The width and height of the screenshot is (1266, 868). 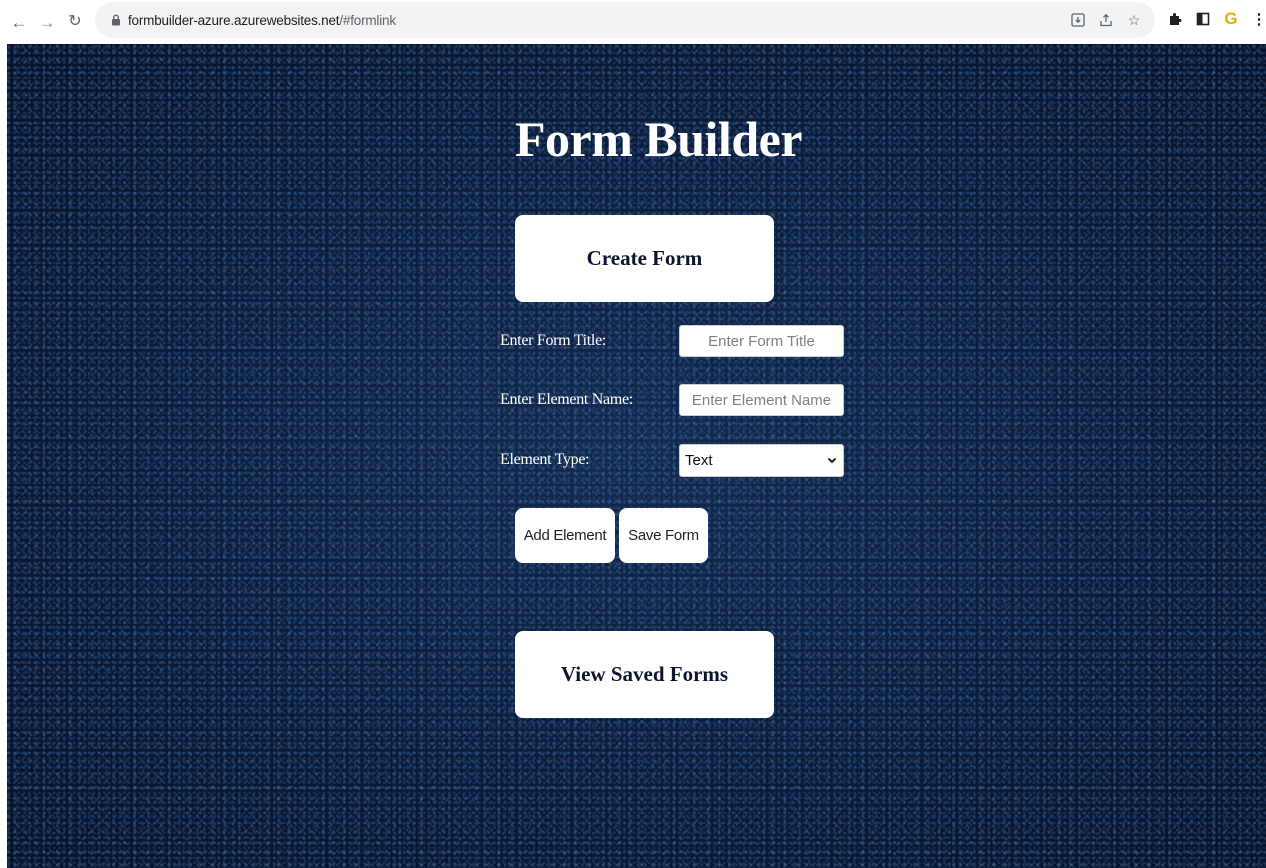 What do you see at coordinates (75, 22) in the screenshot?
I see `reload-icon: ↻` at bounding box center [75, 22].